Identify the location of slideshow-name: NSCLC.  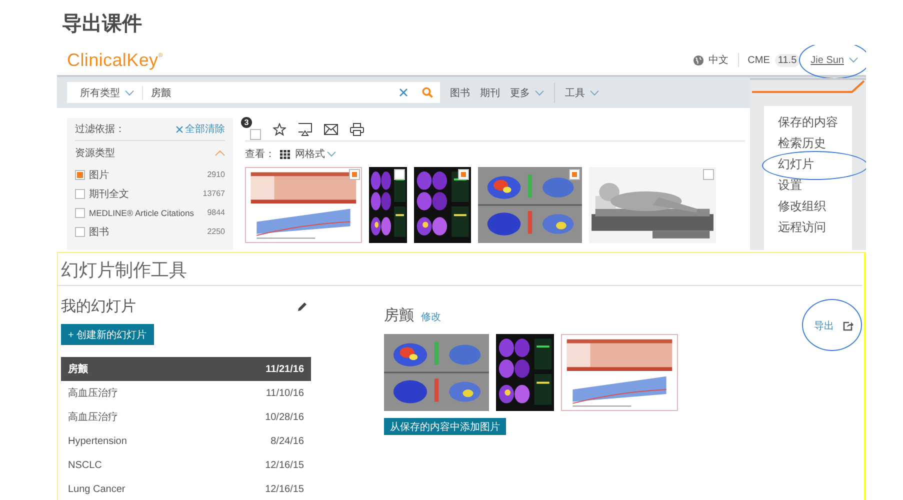
(85, 465).